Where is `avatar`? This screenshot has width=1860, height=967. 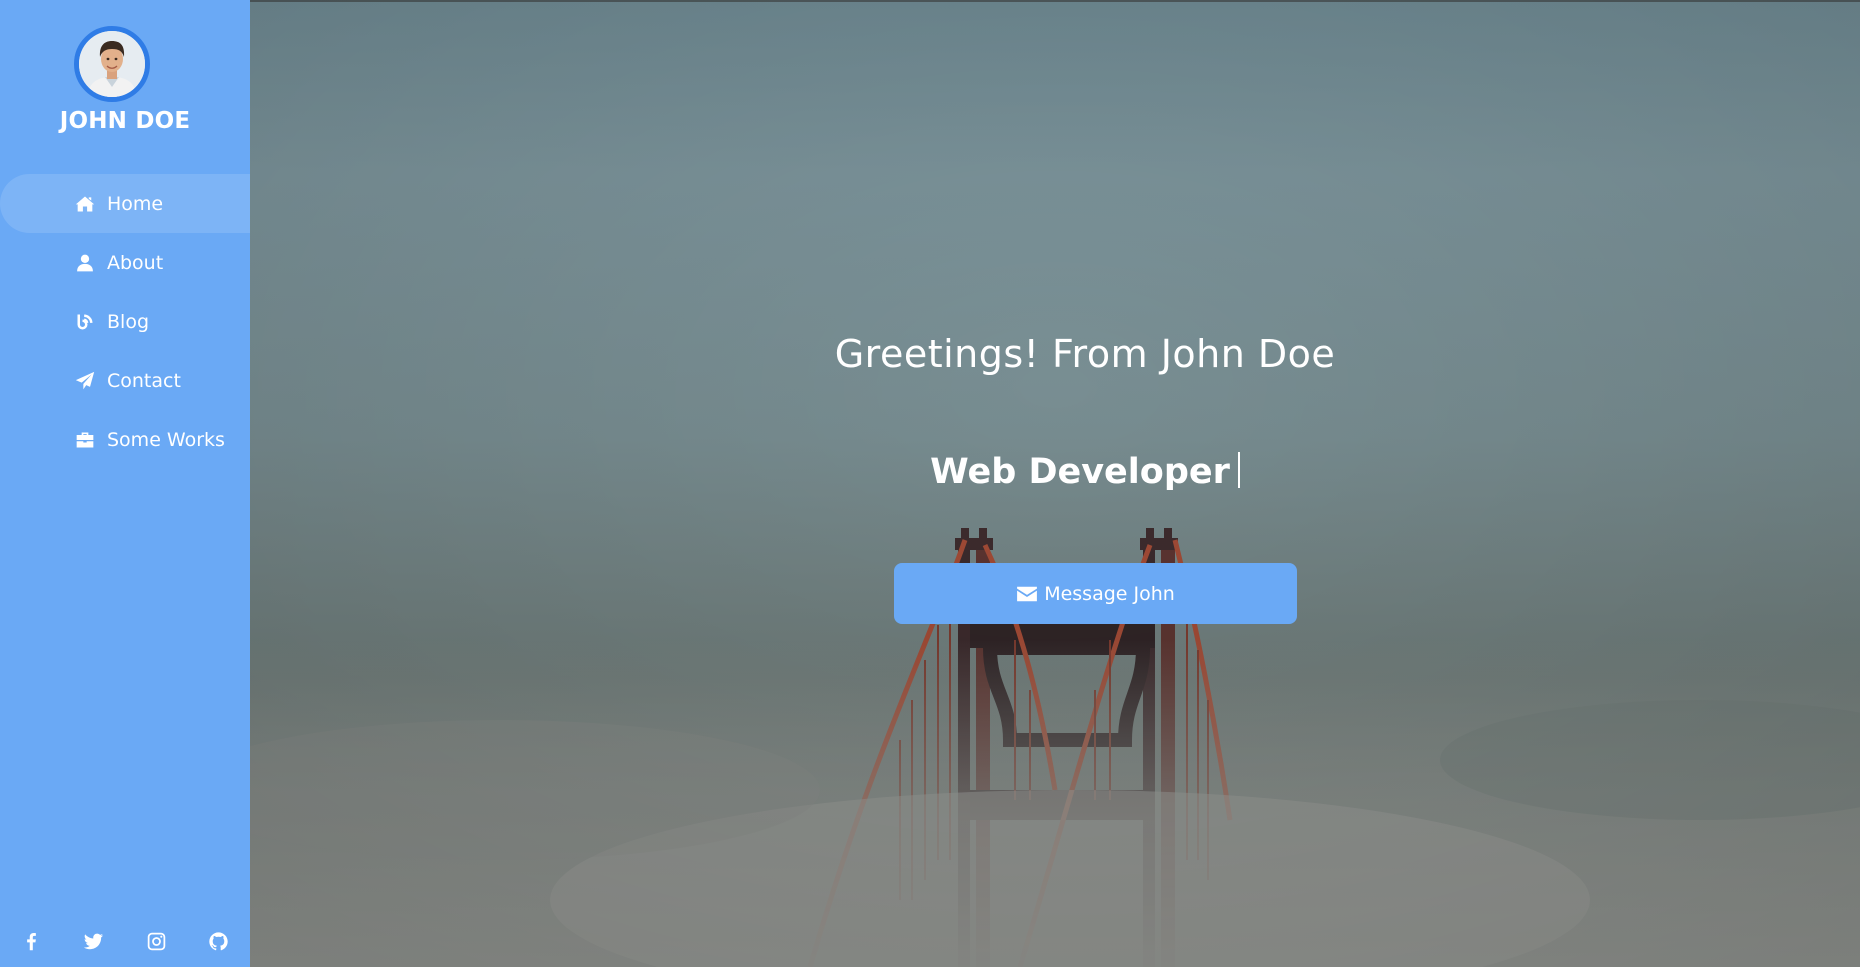 avatar is located at coordinates (112, 64).